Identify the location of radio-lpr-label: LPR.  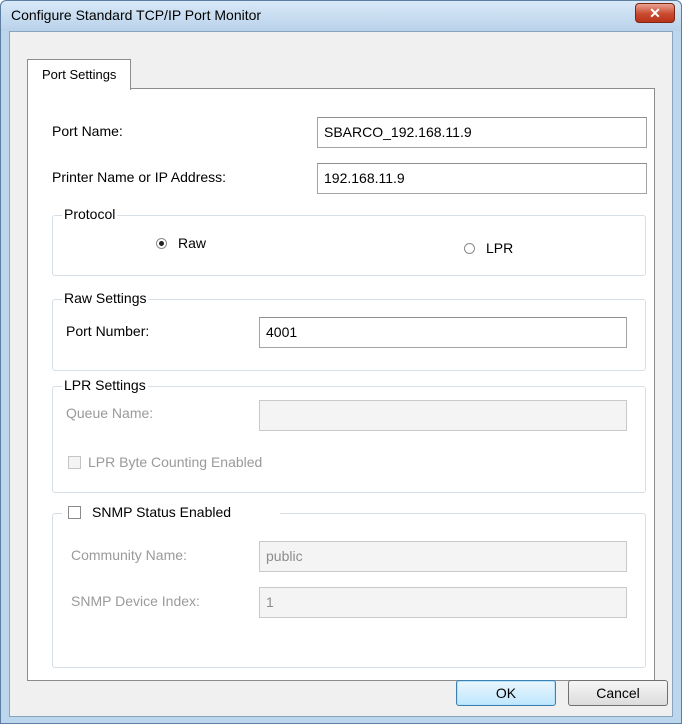
(499, 248).